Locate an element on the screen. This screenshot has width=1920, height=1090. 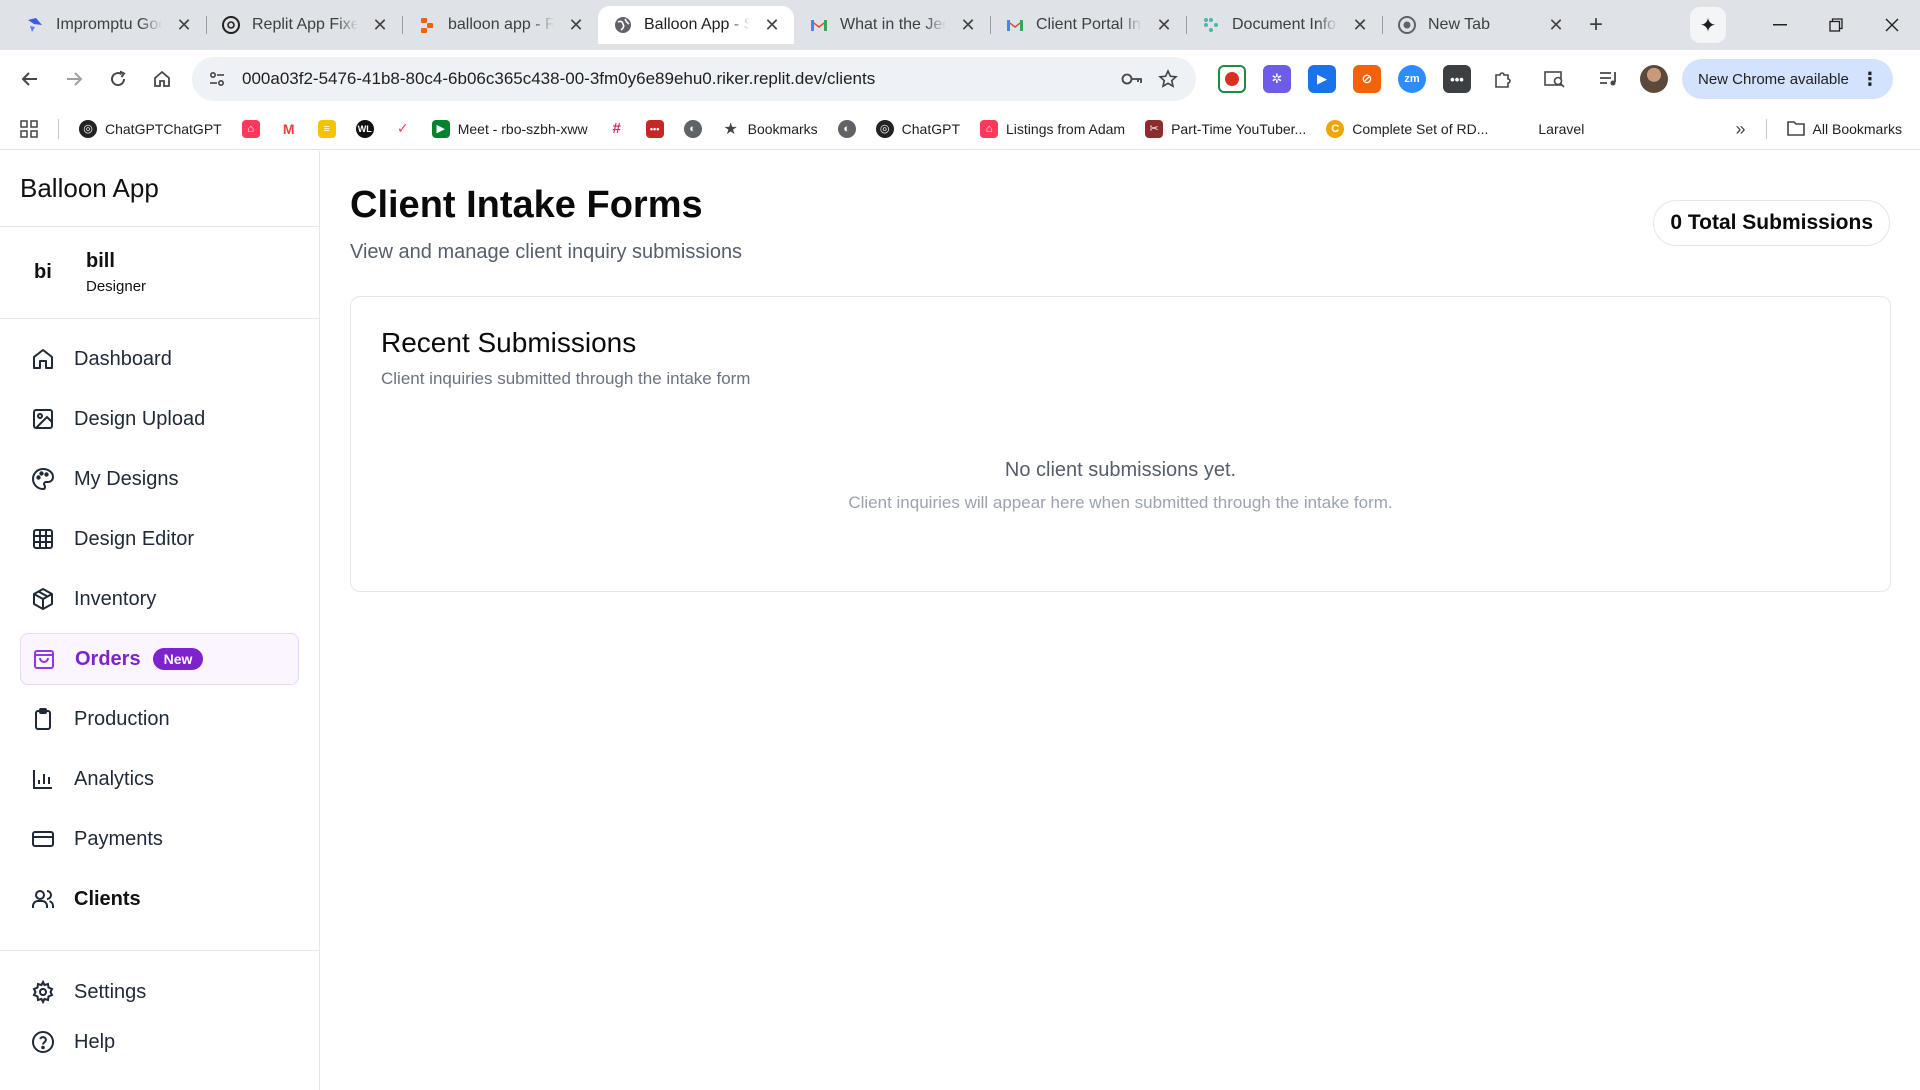
bookmark-label: ChatGPT is located at coordinates (931, 128).